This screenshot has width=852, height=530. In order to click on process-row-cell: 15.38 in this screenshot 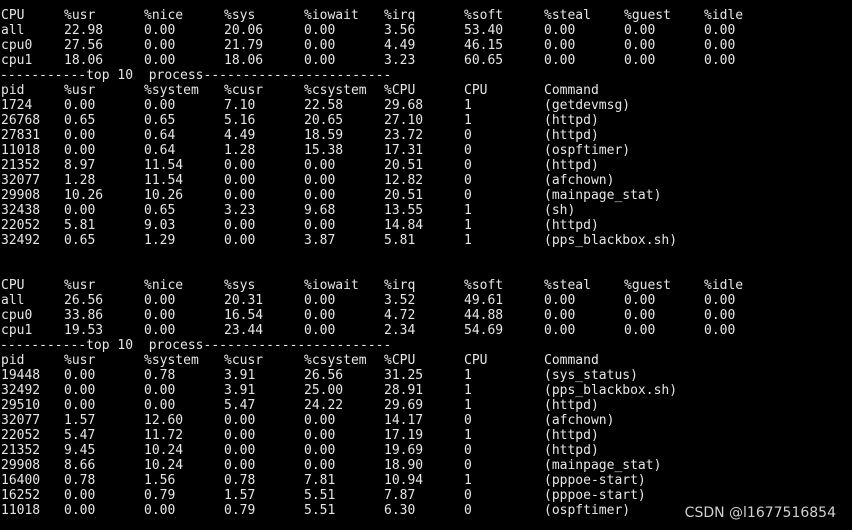, I will do `click(324, 150)`.